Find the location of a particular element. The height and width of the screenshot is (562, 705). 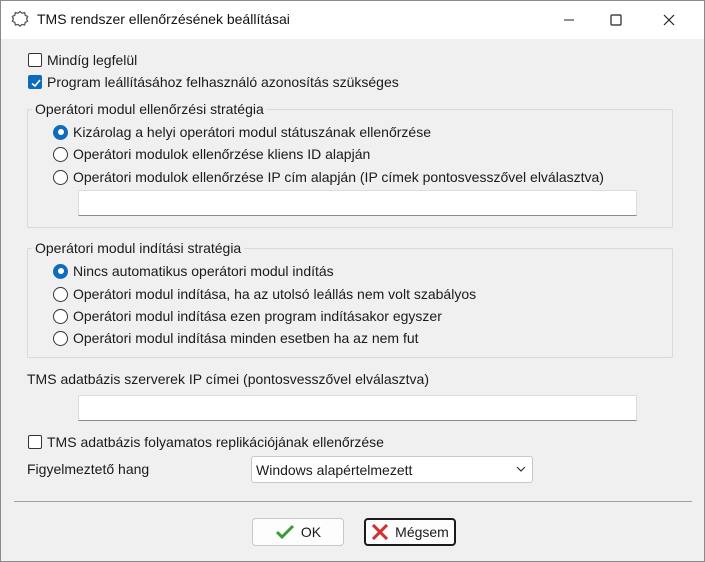

warning-sound-label: Figyelmeztető hang is located at coordinates (88, 469).